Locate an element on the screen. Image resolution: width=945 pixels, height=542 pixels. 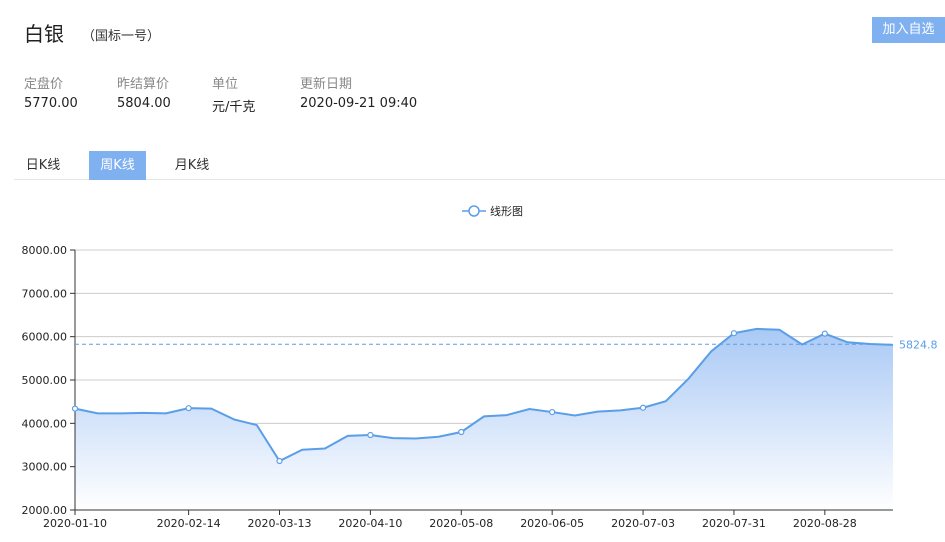
x-tick-label: 2020-08-28 is located at coordinates (825, 523).